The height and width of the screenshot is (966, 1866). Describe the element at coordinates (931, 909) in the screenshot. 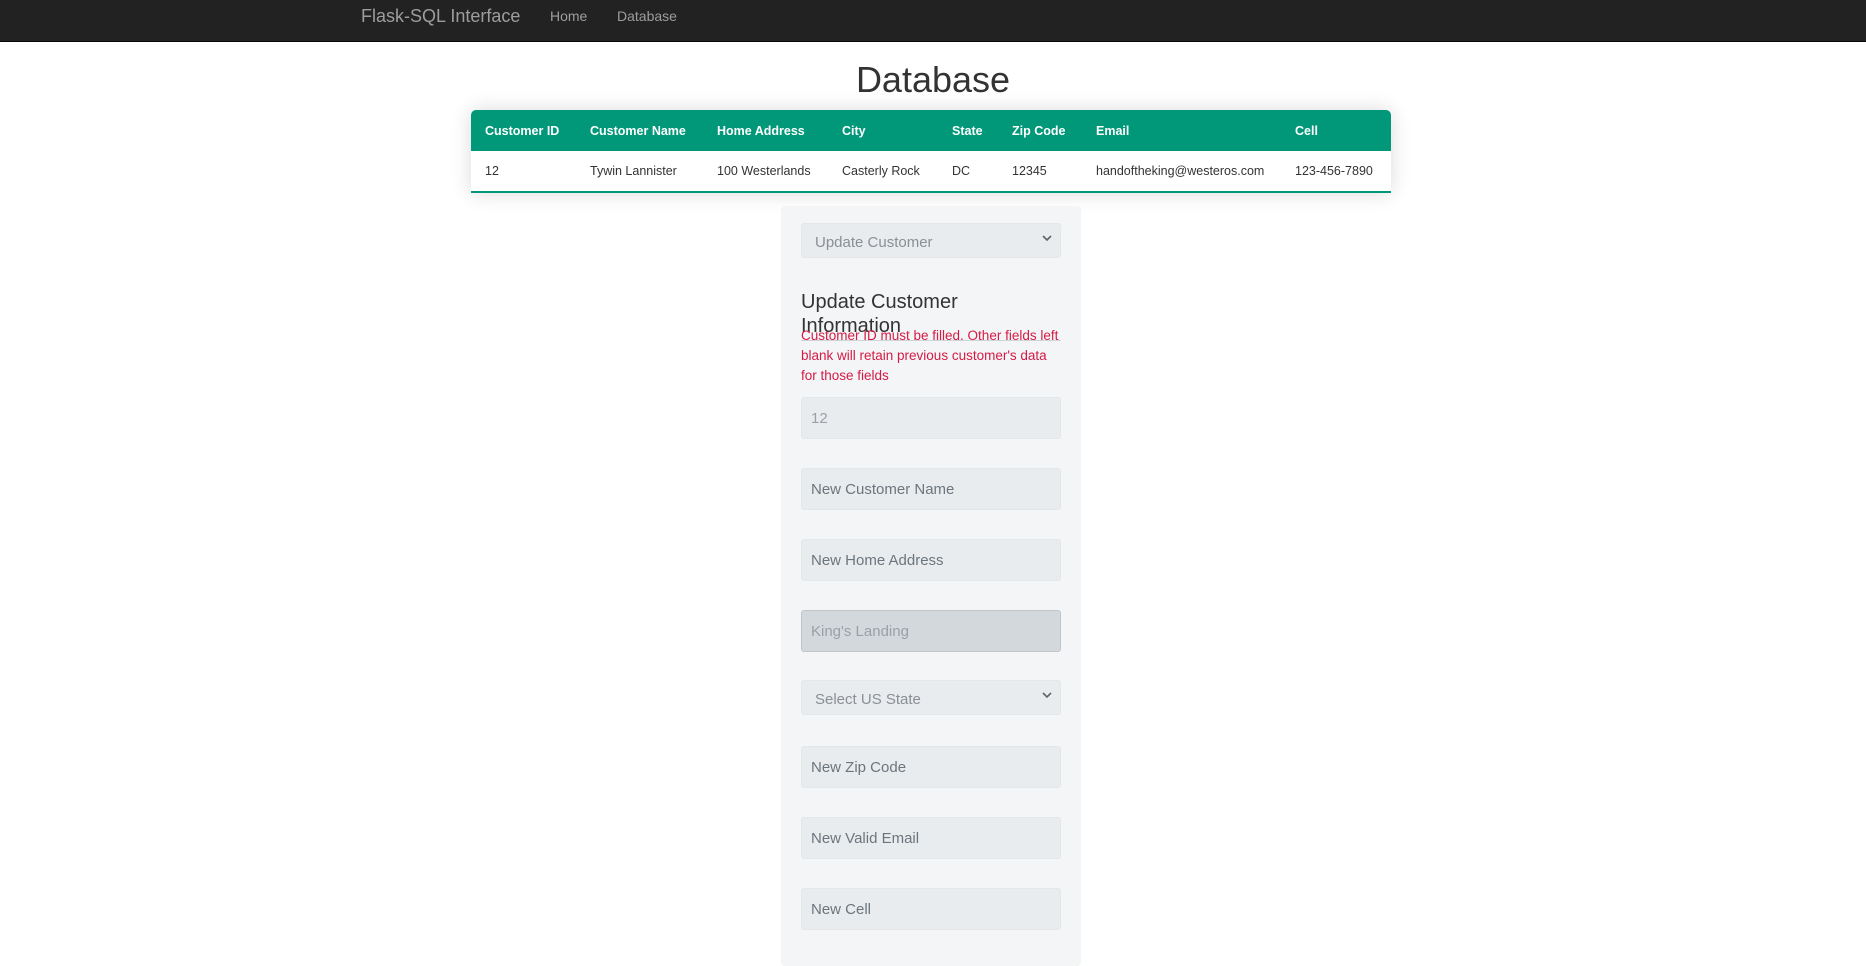

I see `cell-input` at that location.